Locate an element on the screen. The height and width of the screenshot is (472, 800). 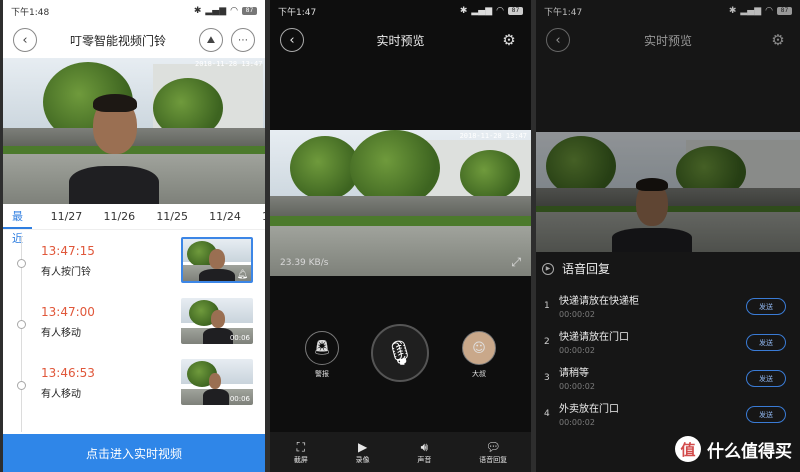
reply-text: 快递请放在门口 is located at coordinates (594, 337).